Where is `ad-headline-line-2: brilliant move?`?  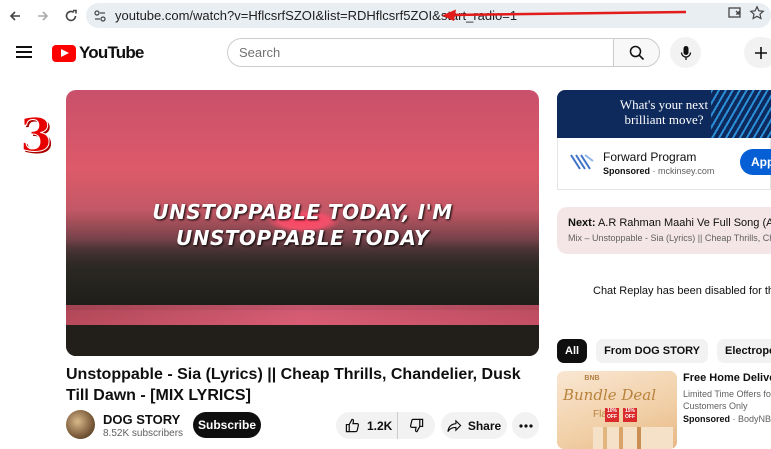 ad-headline-line-2: brilliant move? is located at coordinates (664, 119).